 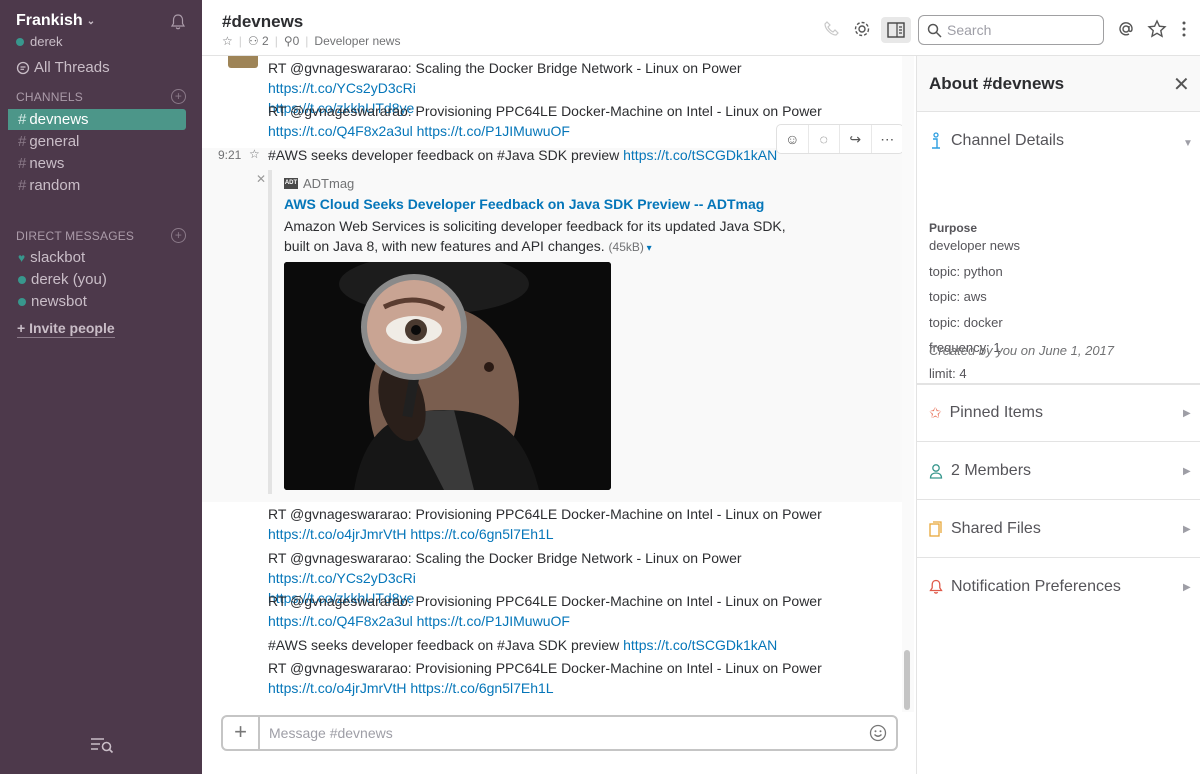 I want to click on dm-item-slackbot: ♥ slackbot, so click(x=51, y=257).